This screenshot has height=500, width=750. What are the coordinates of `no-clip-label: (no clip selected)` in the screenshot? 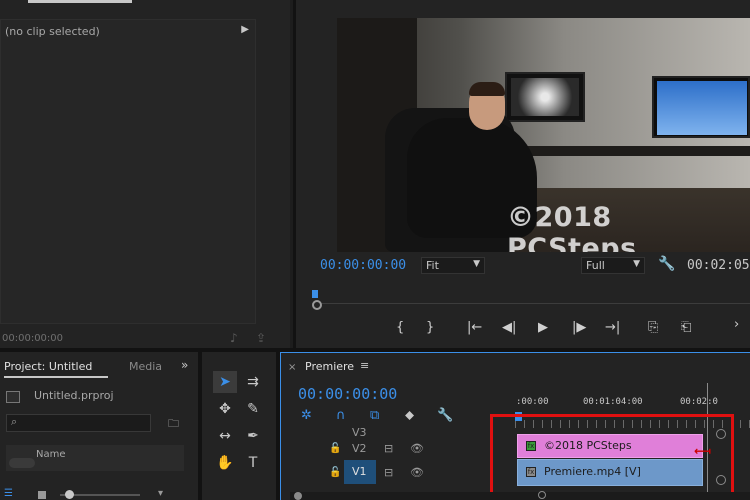 It's located at (52, 31).